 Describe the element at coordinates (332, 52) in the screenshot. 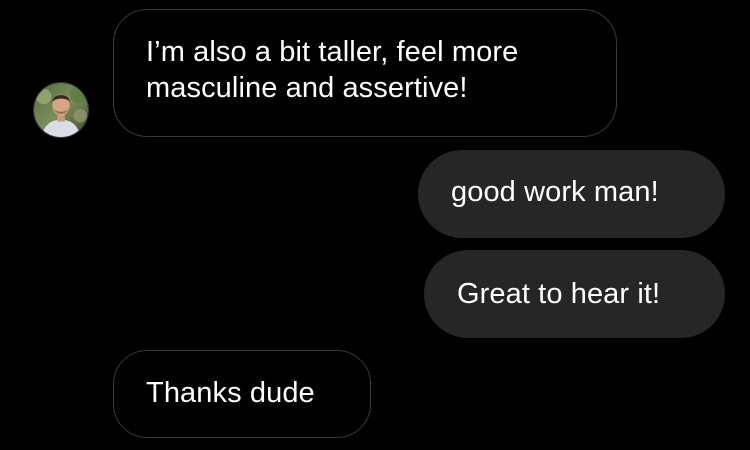

I see `message-text-line: I’m also a bit taller, feel more` at that location.